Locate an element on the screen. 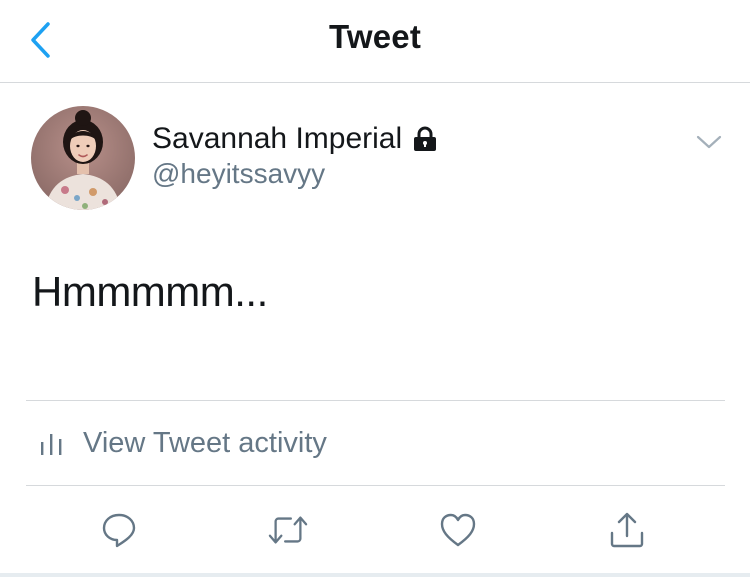 The image size is (750, 577). share-button is located at coordinates (627, 530).